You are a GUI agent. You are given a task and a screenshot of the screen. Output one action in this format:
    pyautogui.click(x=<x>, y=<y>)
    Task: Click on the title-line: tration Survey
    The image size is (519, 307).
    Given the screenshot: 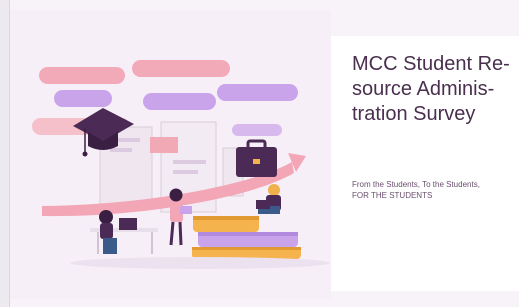 What is the action you would take?
    pyautogui.click(x=414, y=114)
    